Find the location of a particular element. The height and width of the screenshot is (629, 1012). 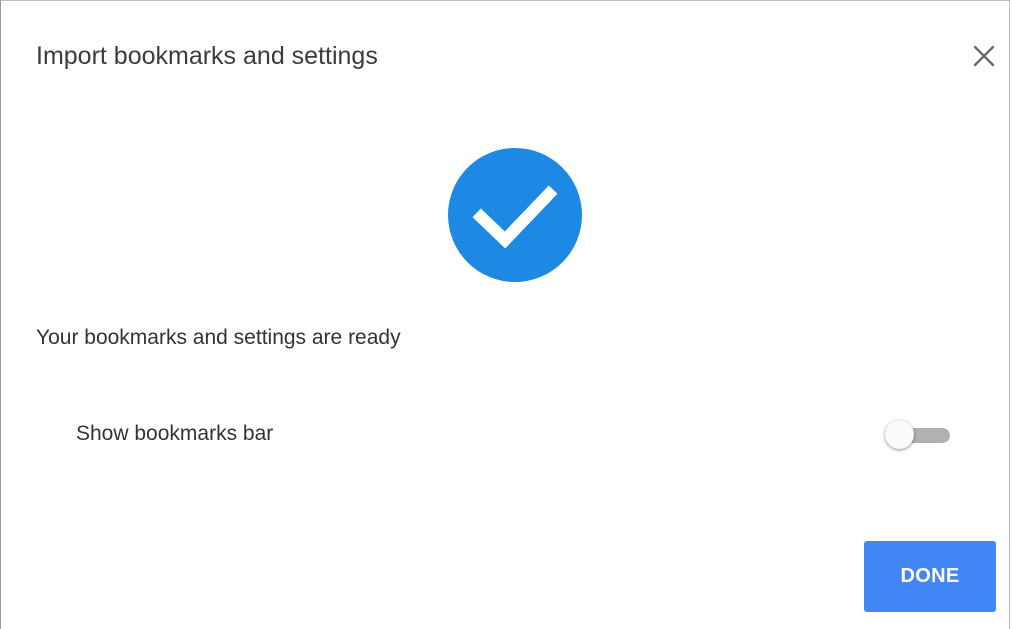

toggle-knob is located at coordinates (899, 434).